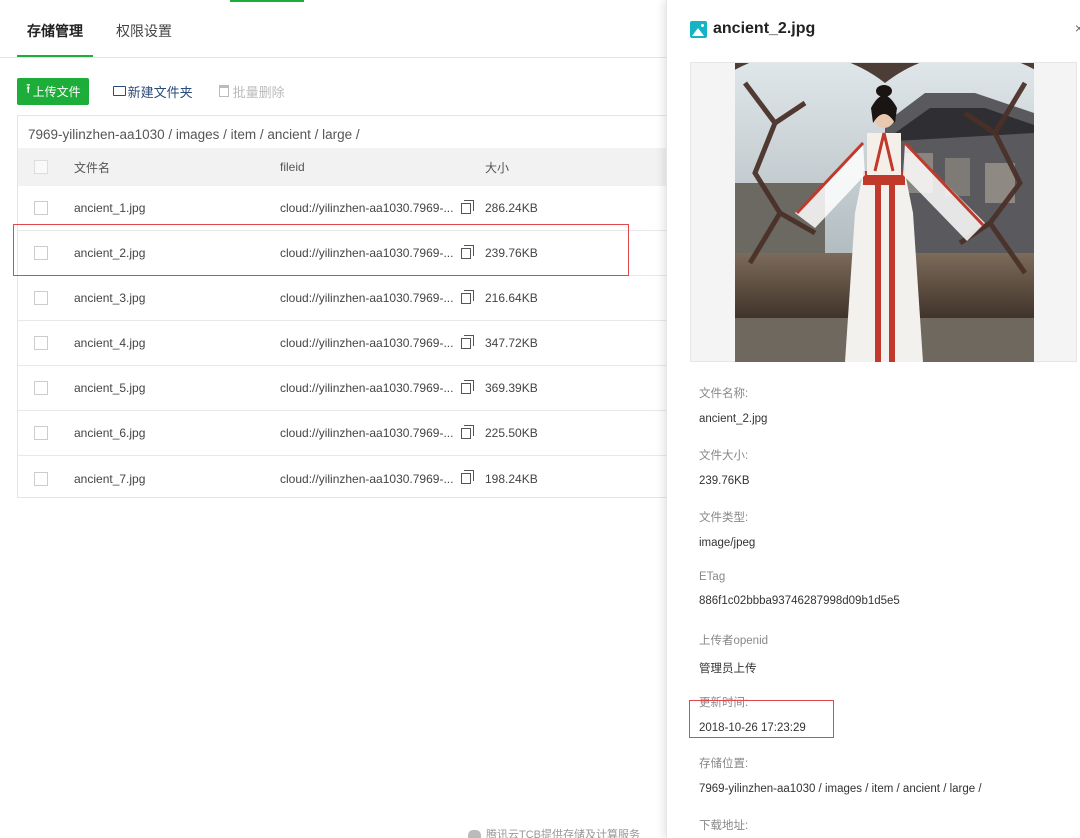 The height and width of the screenshot is (838, 1080). What do you see at coordinates (724, 456) in the screenshot?
I see `meta-label: 文件大小:` at bounding box center [724, 456].